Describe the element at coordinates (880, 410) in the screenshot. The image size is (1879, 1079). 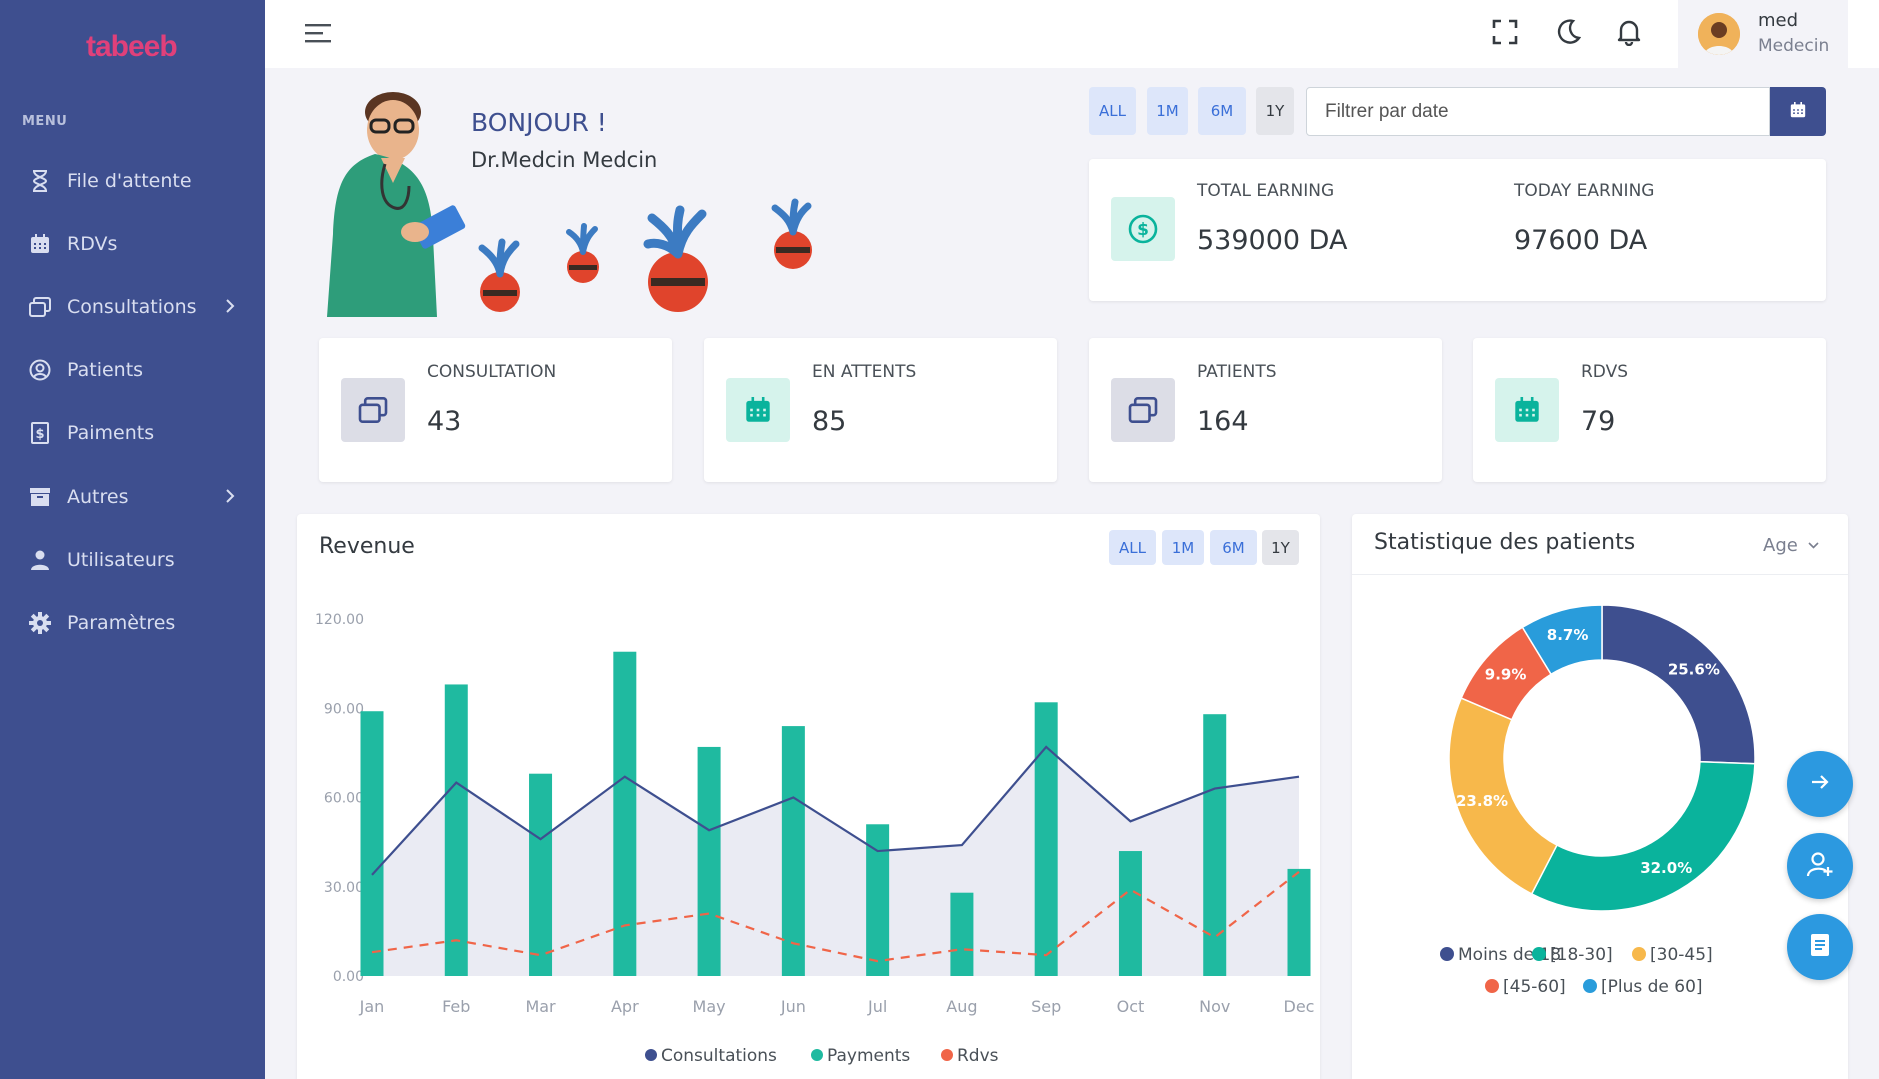
I see `stat-card-en-attents: EN ATTENTS 85` at that location.